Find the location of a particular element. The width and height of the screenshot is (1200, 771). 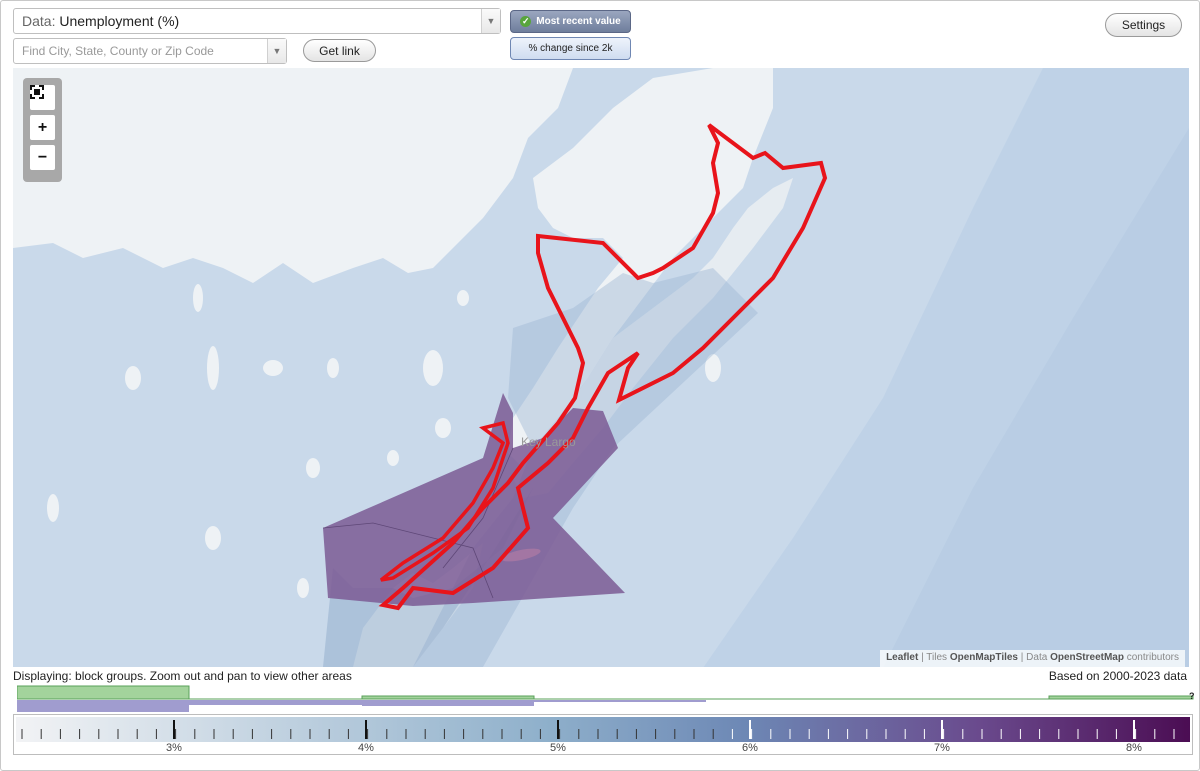

checkmark-icon: ✓ is located at coordinates (526, 21).